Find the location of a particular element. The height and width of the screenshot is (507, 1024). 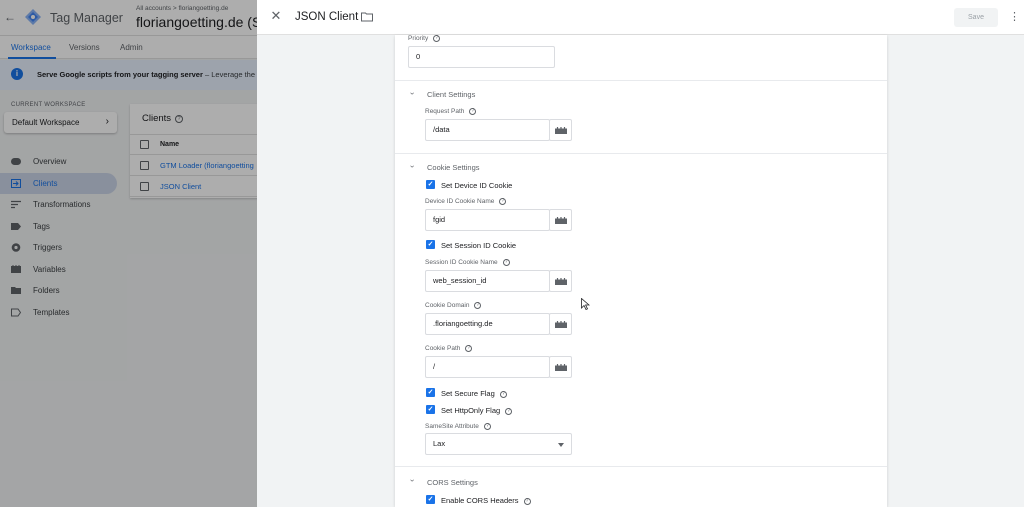

httponly-flag-checkbox: ✓ is located at coordinates (430, 409).